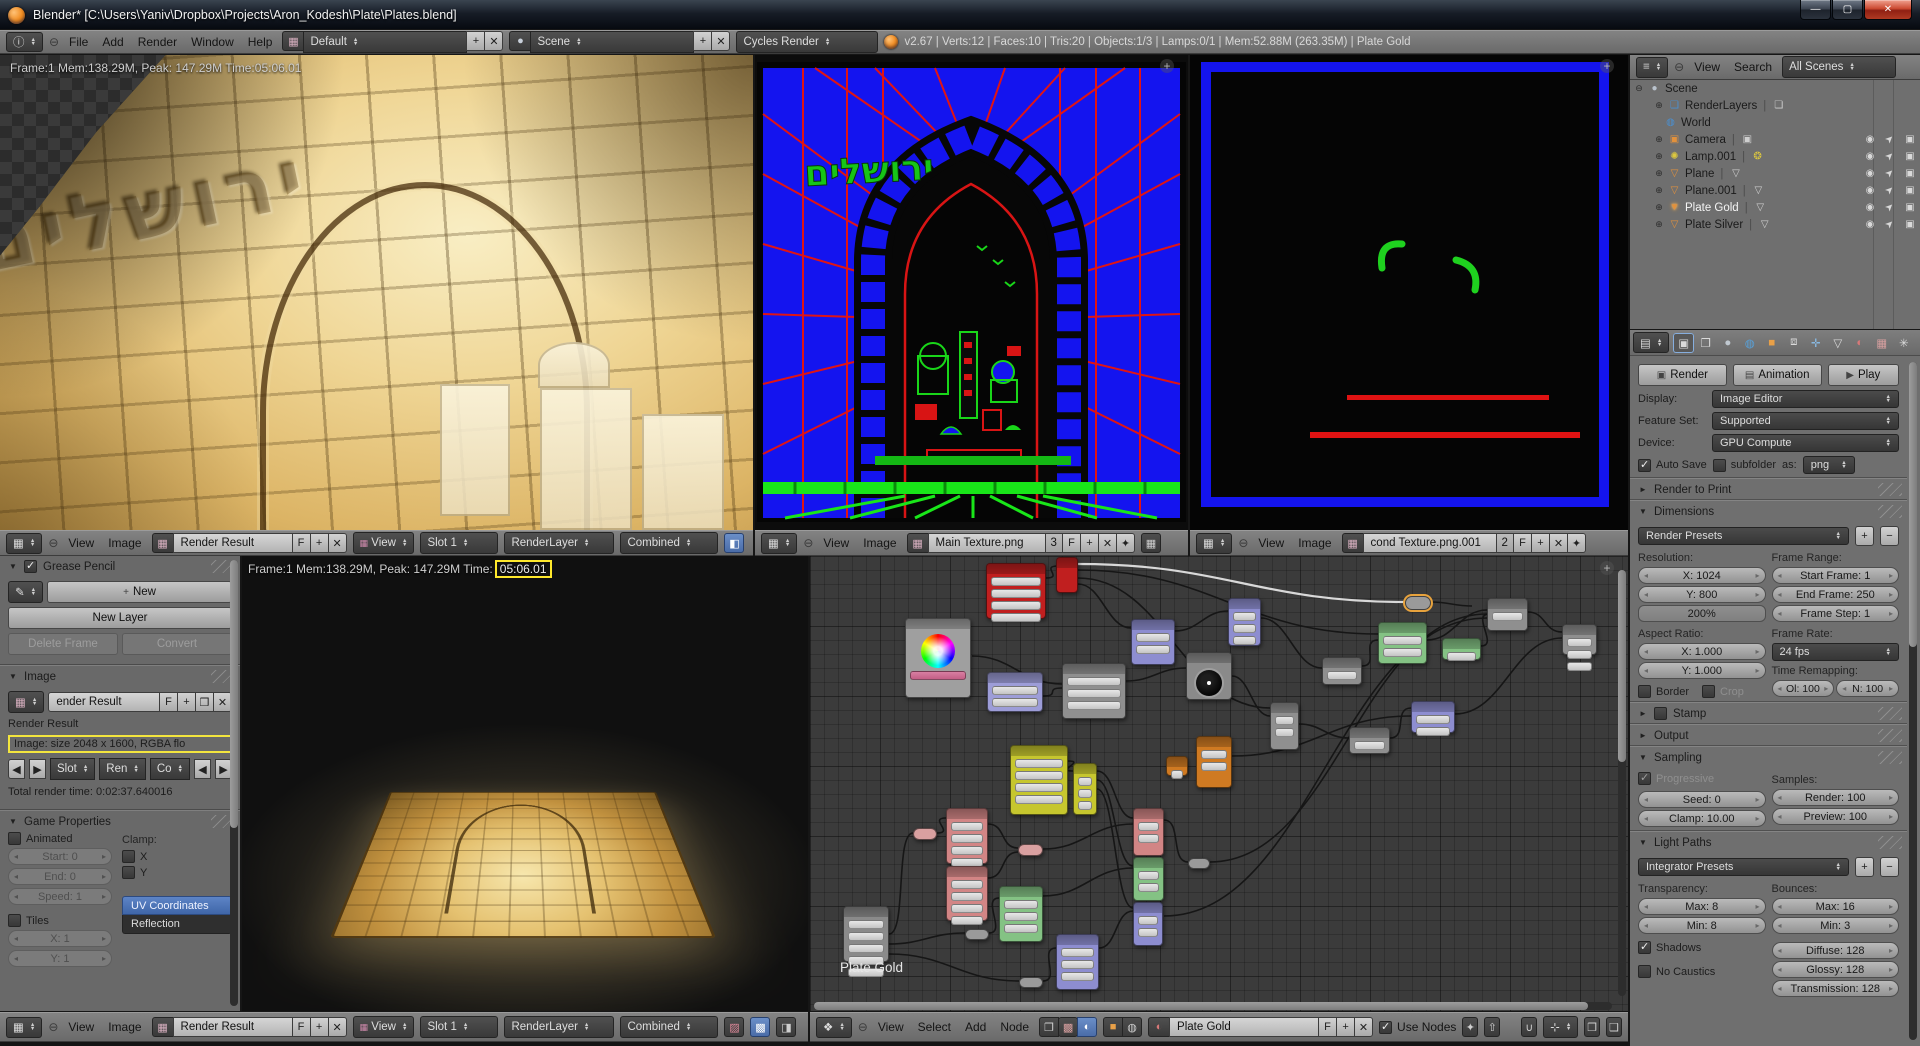 Image resolution: width=1920 pixels, height=1046 pixels. What do you see at coordinates (938, 651) in the screenshot?
I see `color-wheel-icon` at bounding box center [938, 651].